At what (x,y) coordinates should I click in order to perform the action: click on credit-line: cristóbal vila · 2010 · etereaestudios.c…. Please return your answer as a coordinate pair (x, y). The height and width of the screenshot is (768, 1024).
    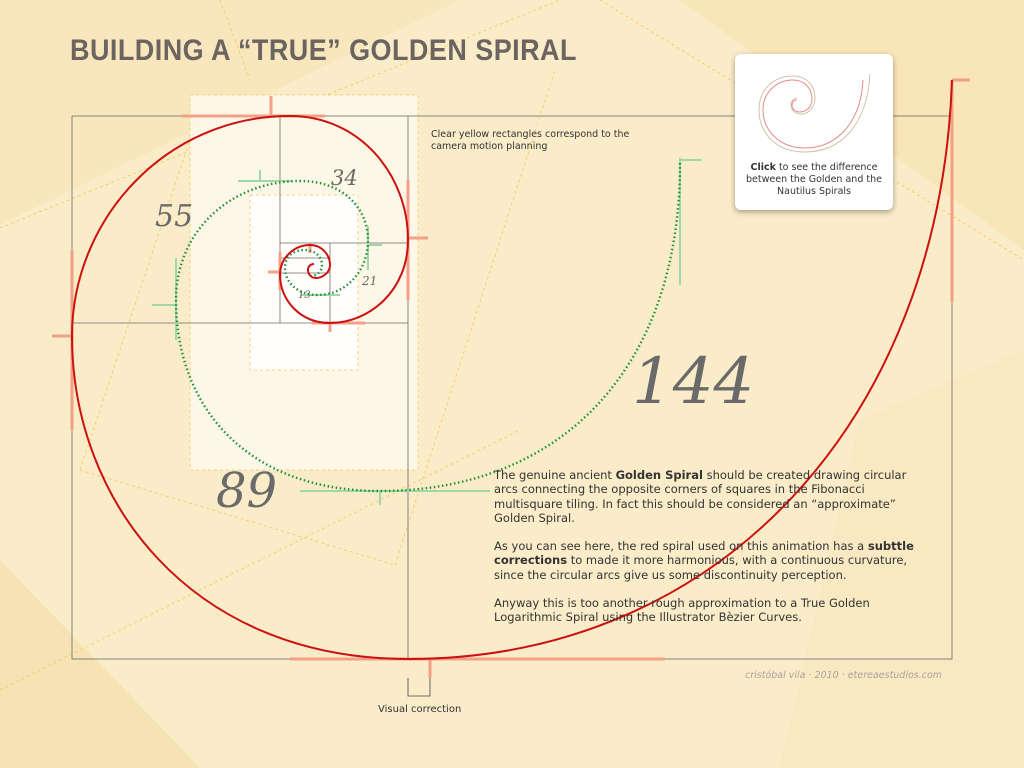
    Looking at the image, I should click on (844, 675).